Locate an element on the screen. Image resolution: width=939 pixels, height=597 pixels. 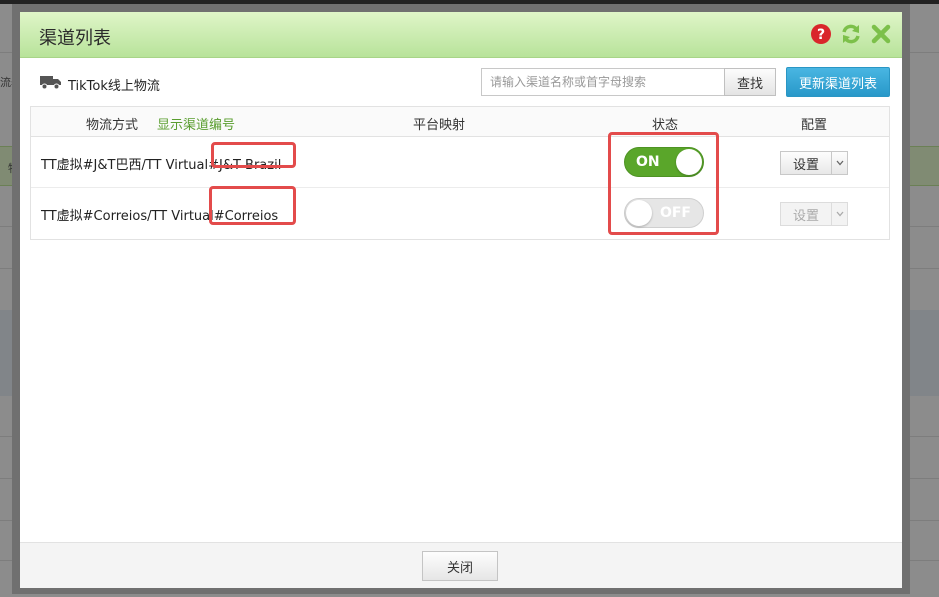
carrier-name: TikTok线上物流 is located at coordinates (114, 86).